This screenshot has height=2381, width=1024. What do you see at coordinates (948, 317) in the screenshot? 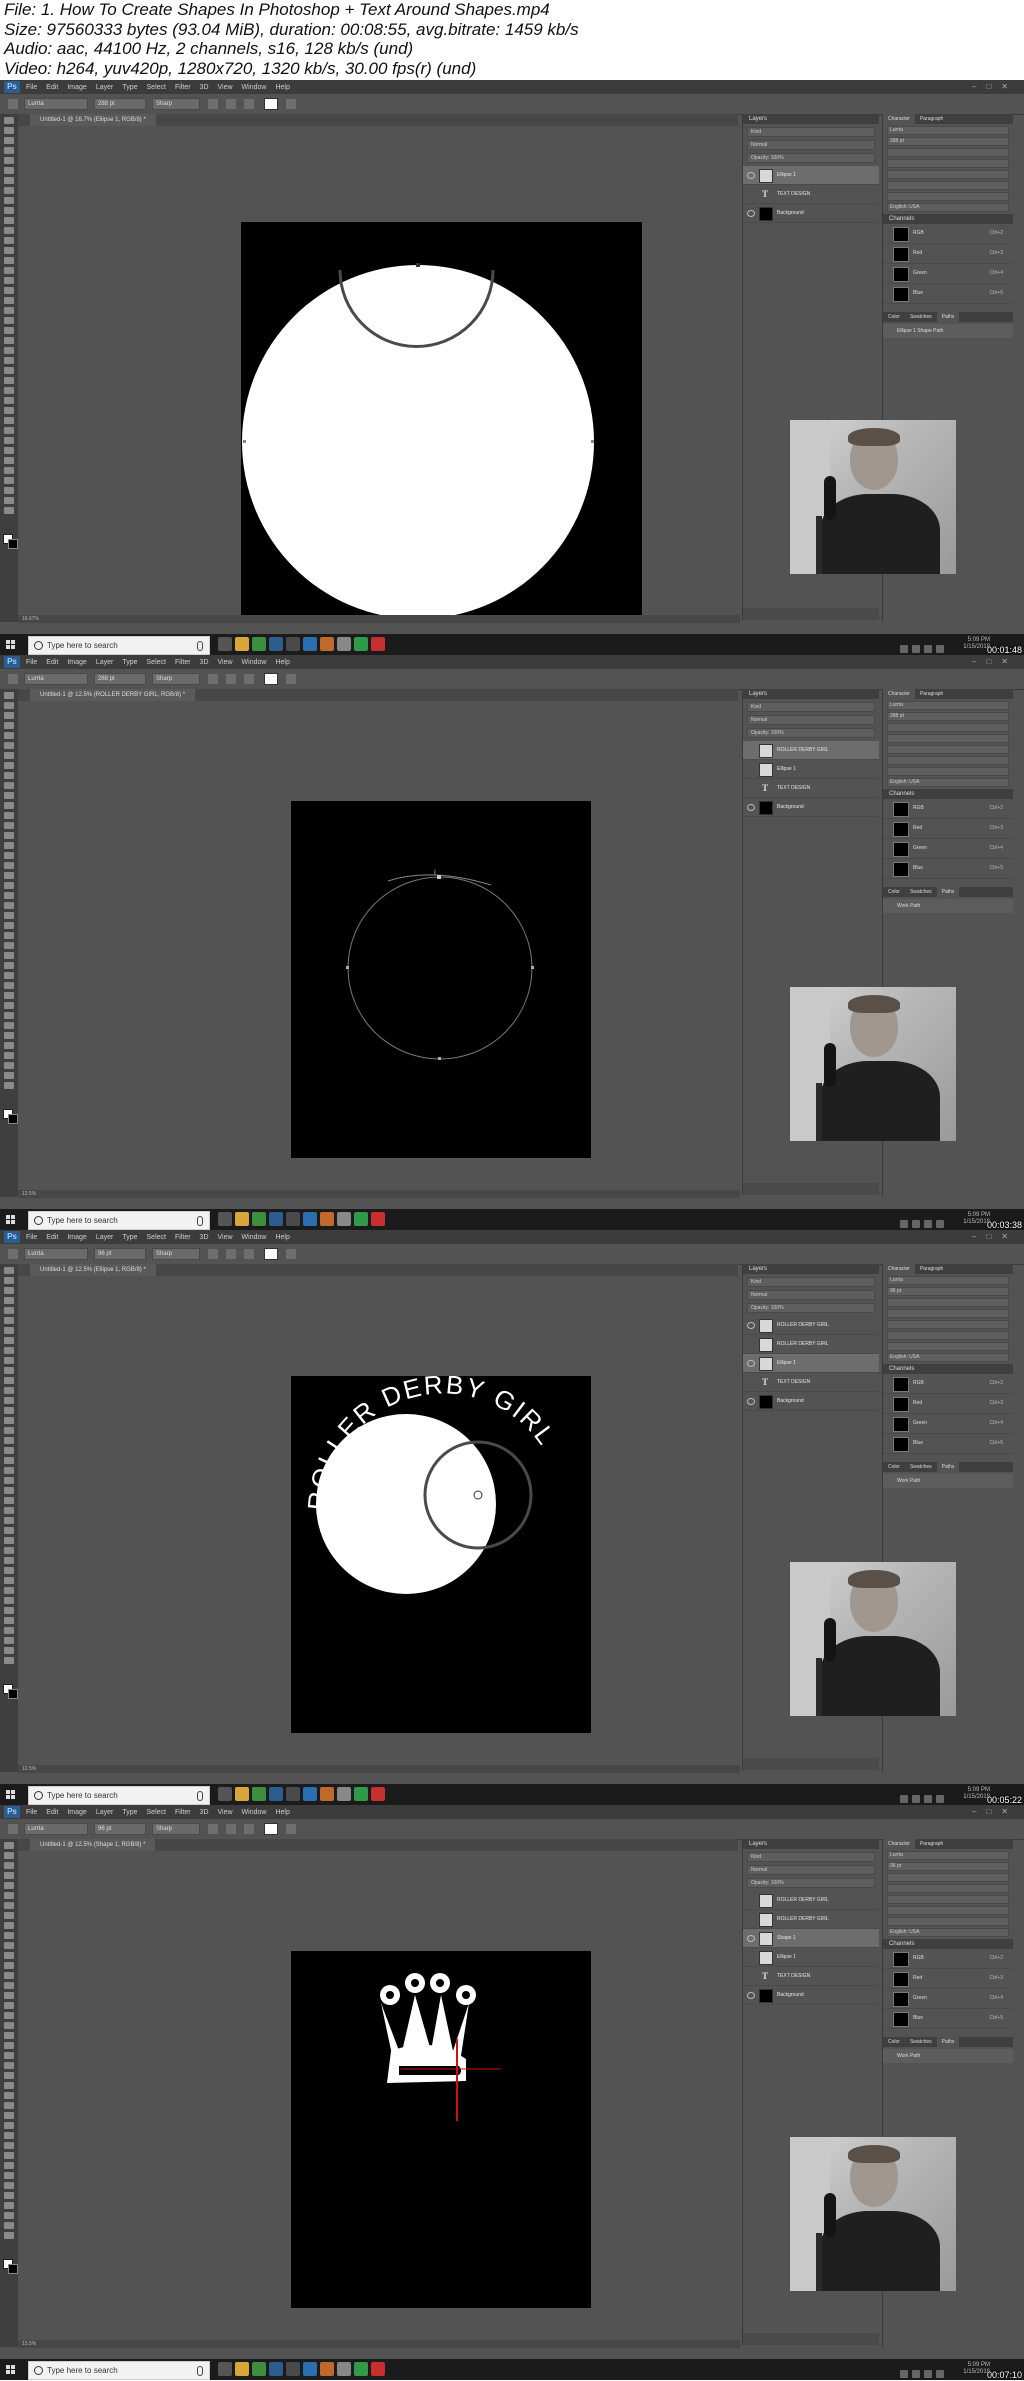
I see `tab-paths: Paths` at bounding box center [948, 317].